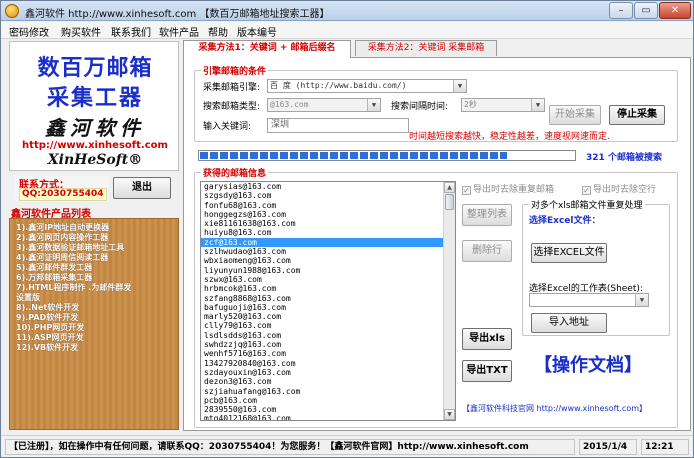  What do you see at coordinates (328, 251) in the screenshot?
I see `list-item: szlhwudao@163.com` at bounding box center [328, 251].